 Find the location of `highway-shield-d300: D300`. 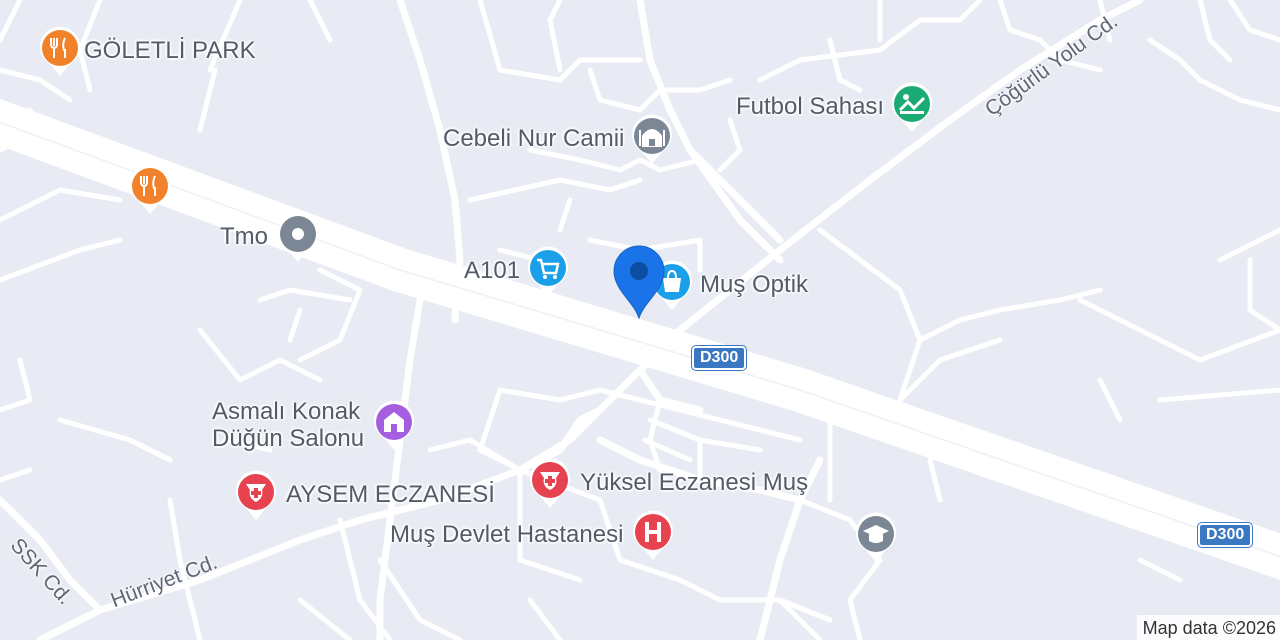

highway-shield-d300: D300 is located at coordinates (719, 358).